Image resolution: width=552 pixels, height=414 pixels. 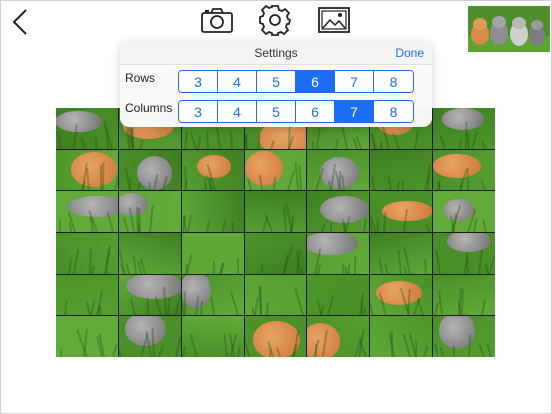 I want to click on image-button, so click(x=334, y=20).